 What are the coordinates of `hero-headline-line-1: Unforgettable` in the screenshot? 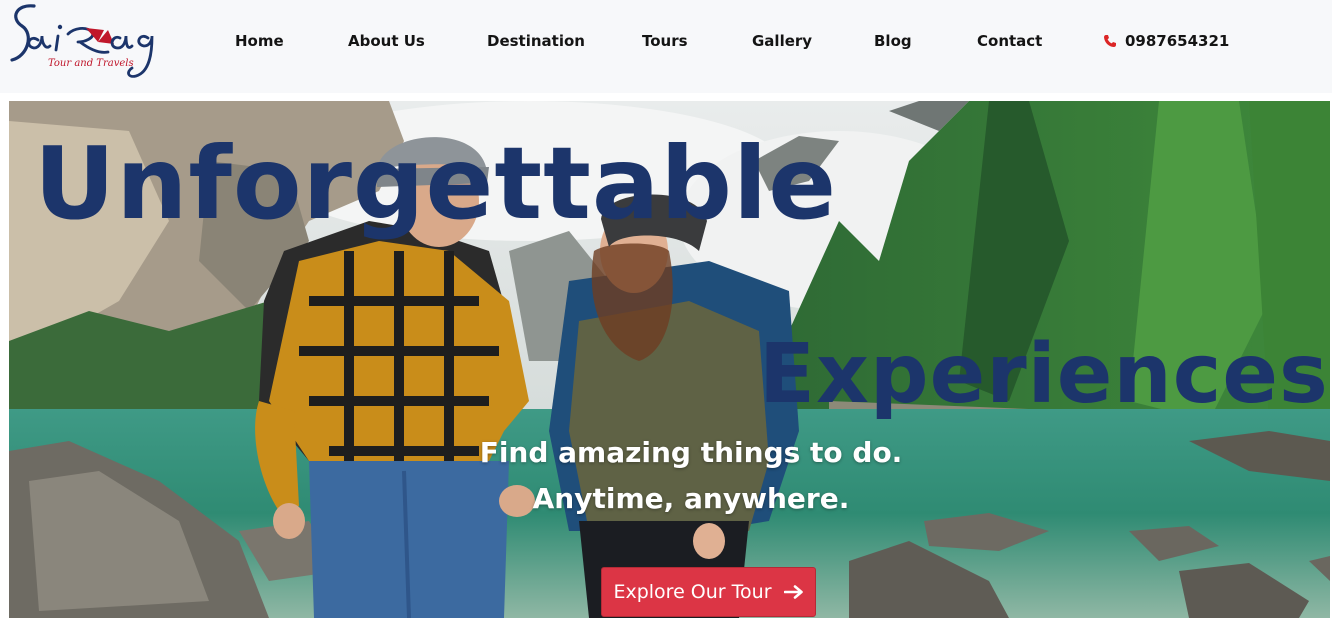 It's located at (436, 183).